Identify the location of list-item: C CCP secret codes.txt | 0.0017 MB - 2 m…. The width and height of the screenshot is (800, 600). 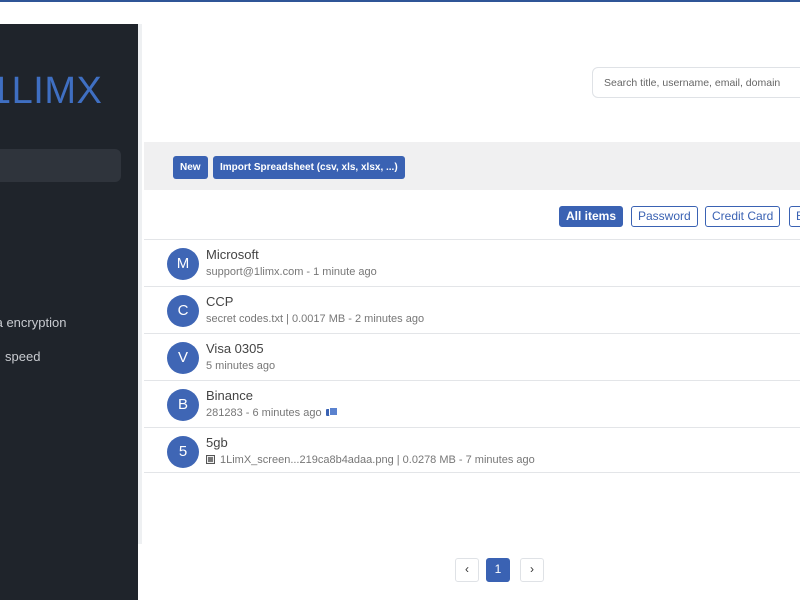
(472, 310).